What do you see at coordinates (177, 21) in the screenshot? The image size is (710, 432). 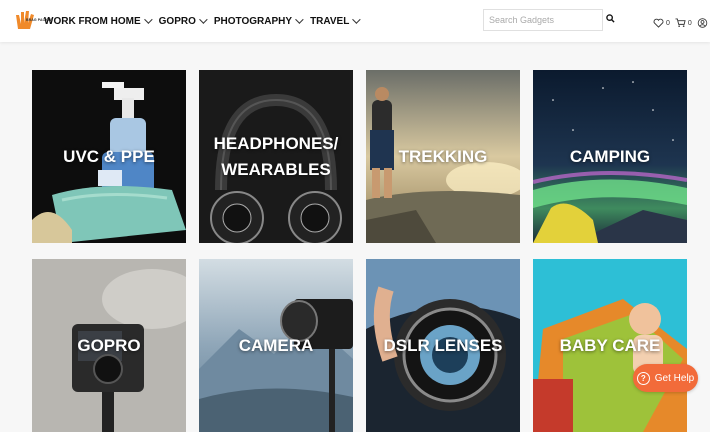 I see `nav-item-label: GOPRO` at bounding box center [177, 21].